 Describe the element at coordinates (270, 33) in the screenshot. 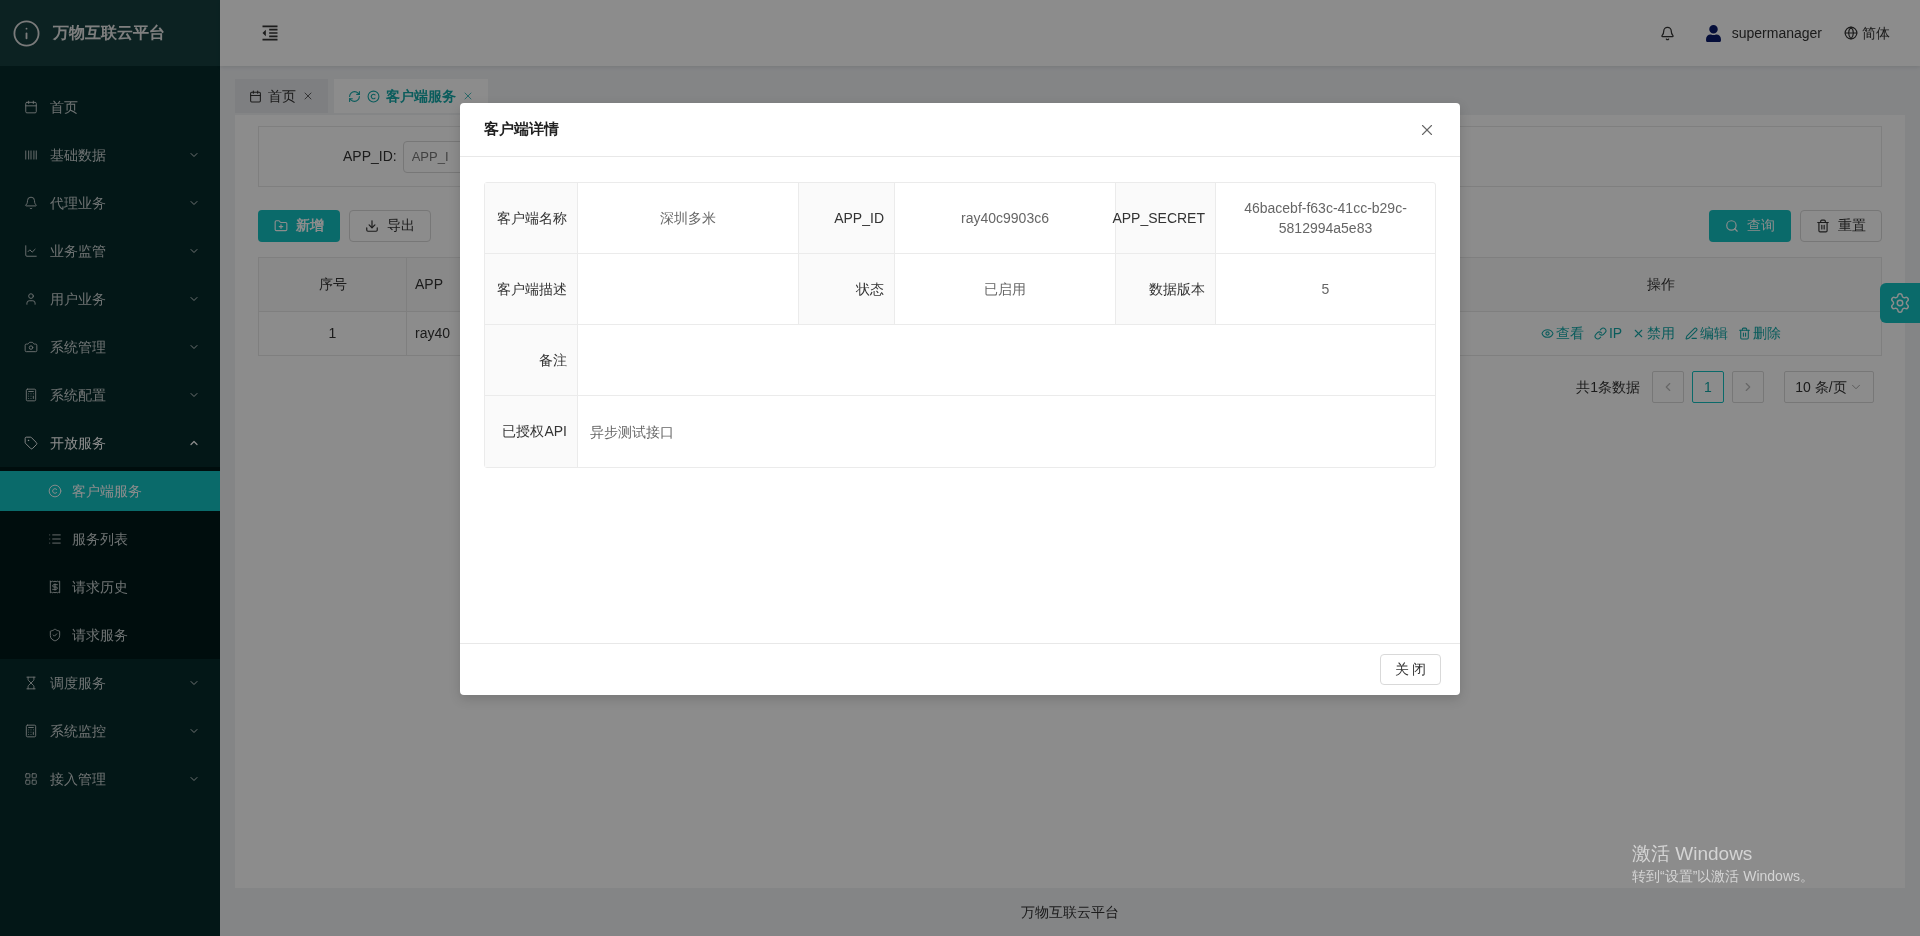

I see `menu-fold-icon` at that location.